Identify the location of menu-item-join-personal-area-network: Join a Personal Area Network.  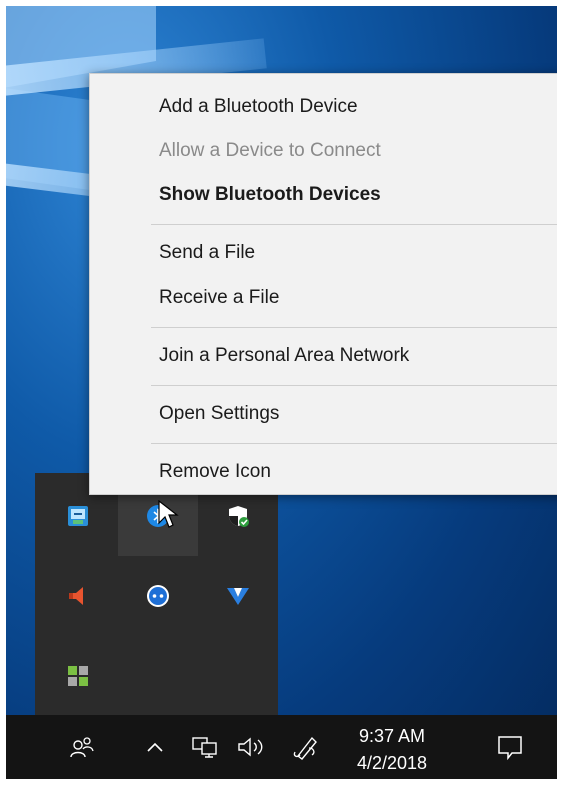
(284, 356).